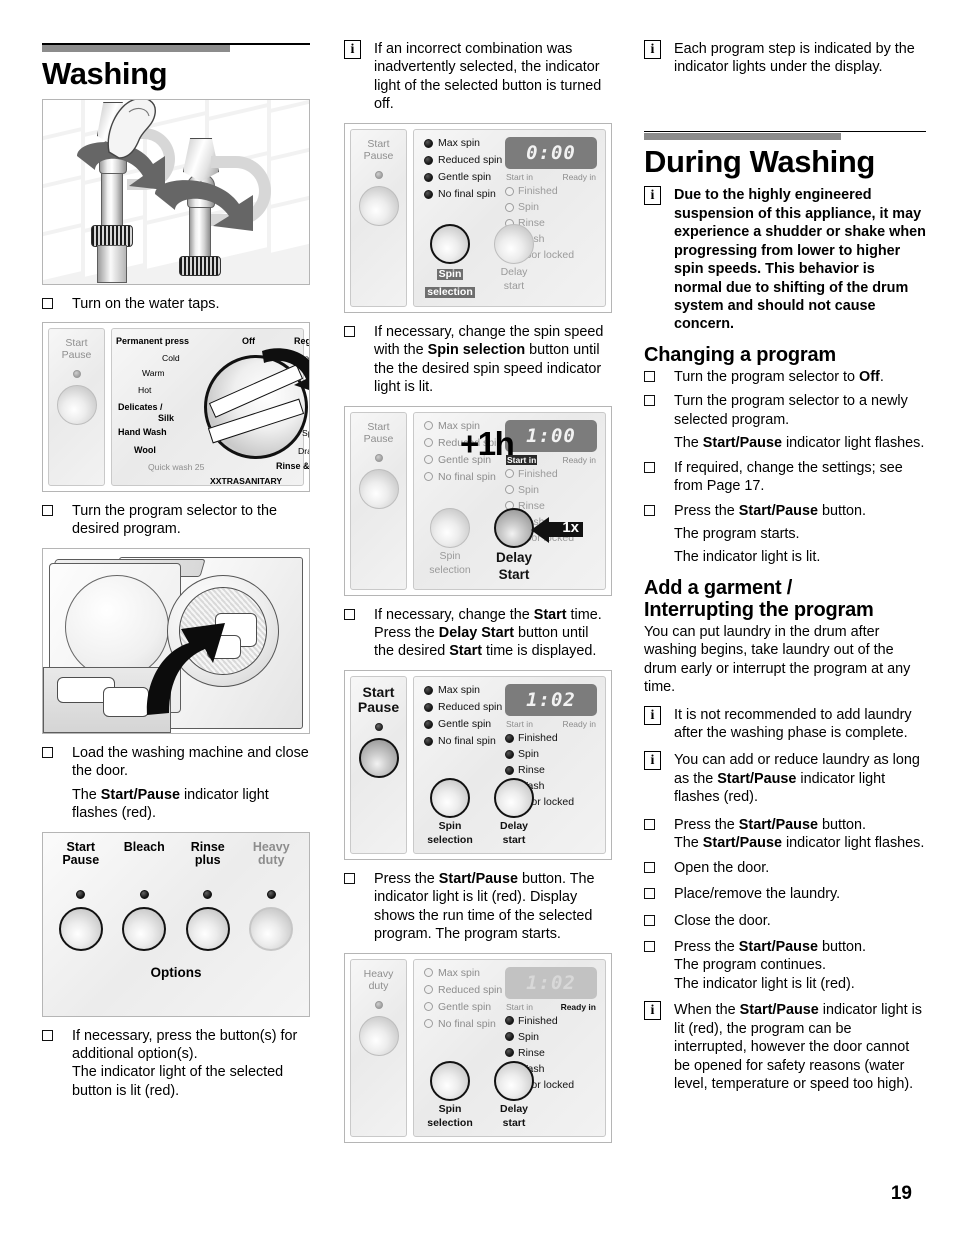 The image size is (954, 1235). What do you see at coordinates (378, 985) in the screenshot?
I see `heavy-duty-label-line2: duty` at bounding box center [378, 985].